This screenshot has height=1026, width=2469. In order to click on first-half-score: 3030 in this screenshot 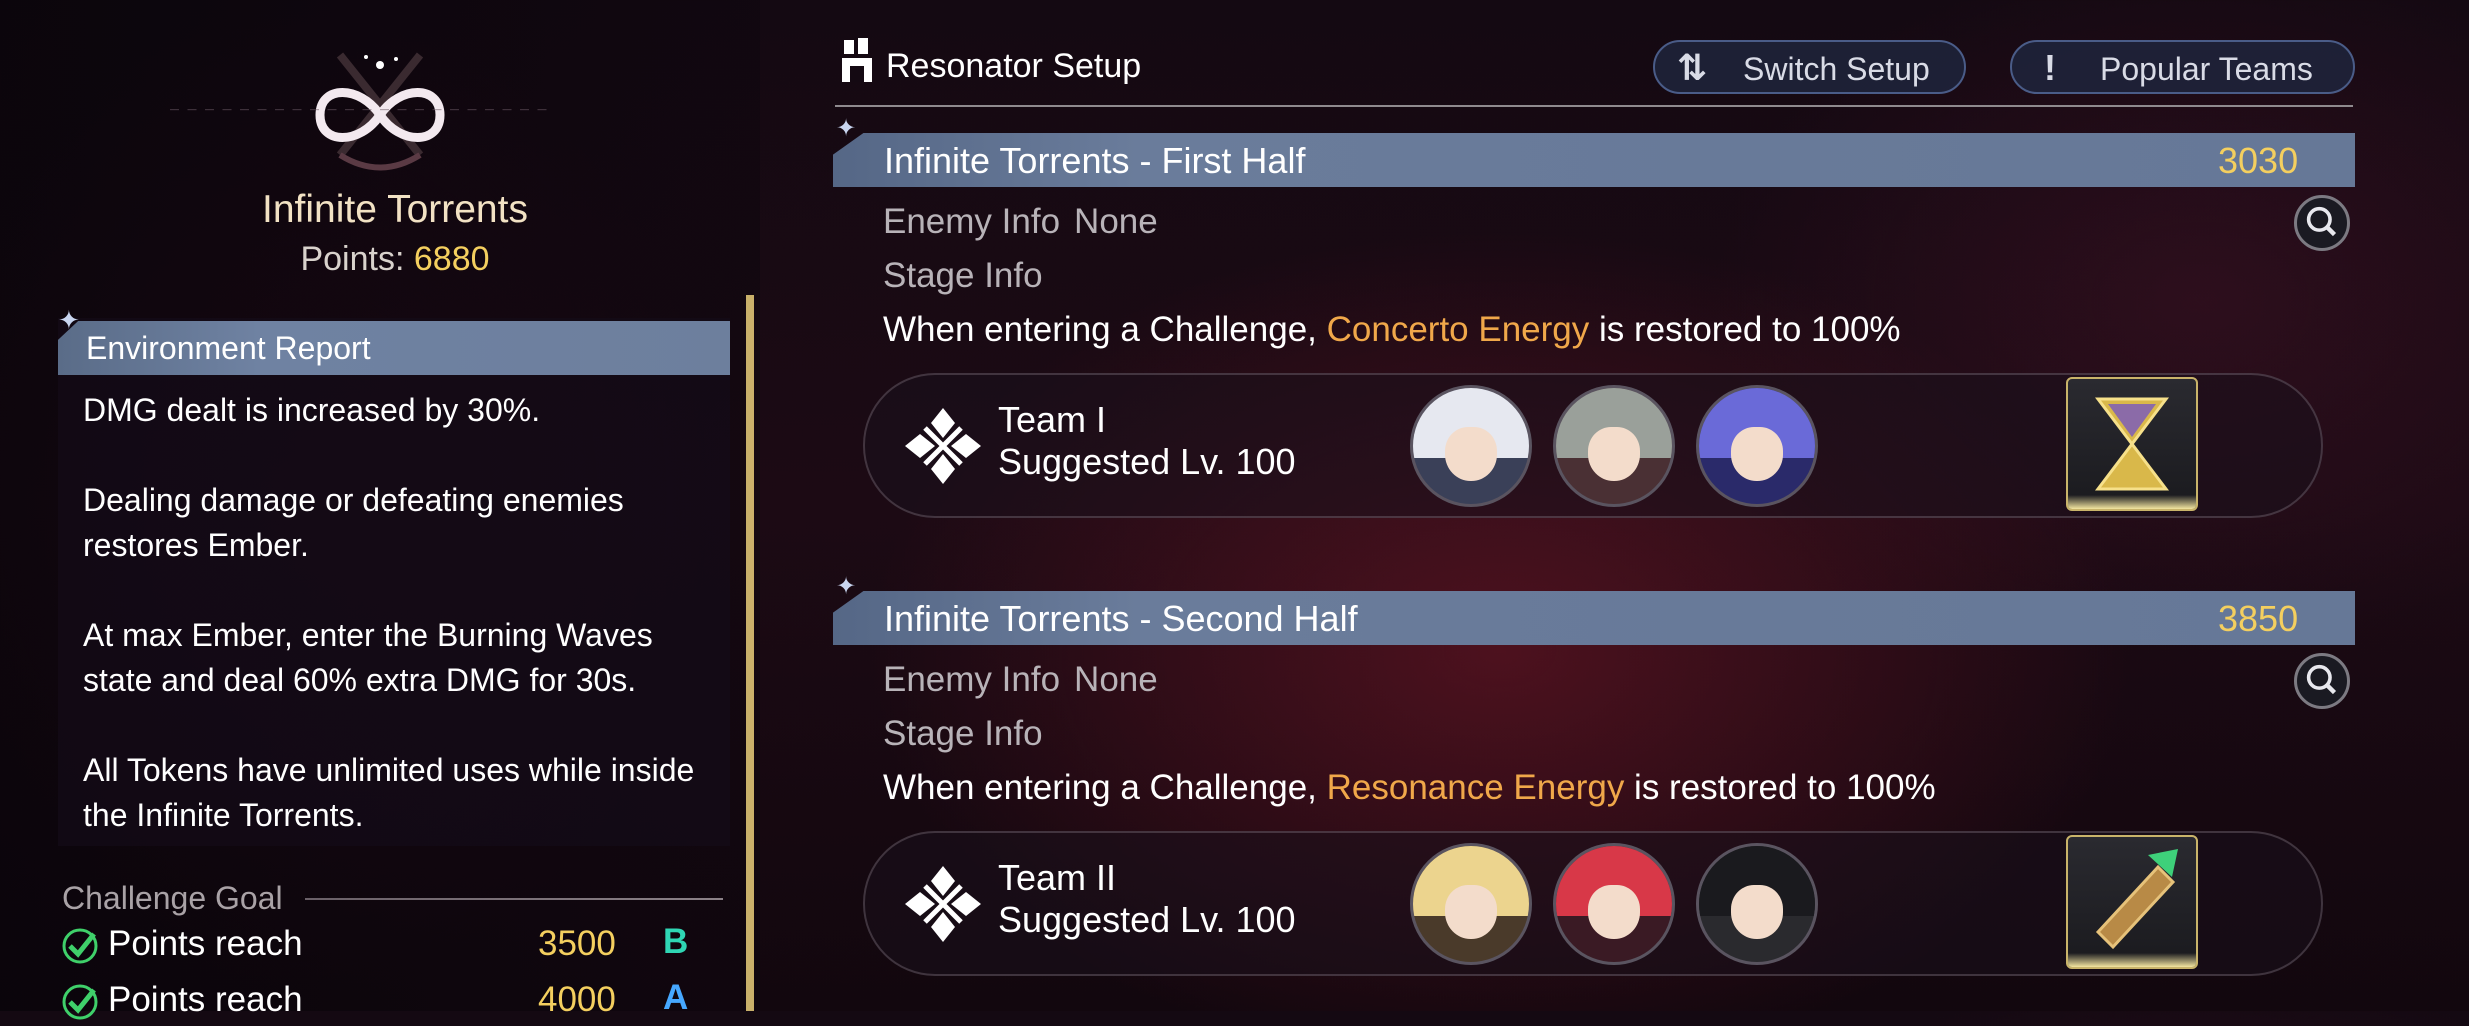, I will do `click(2258, 160)`.